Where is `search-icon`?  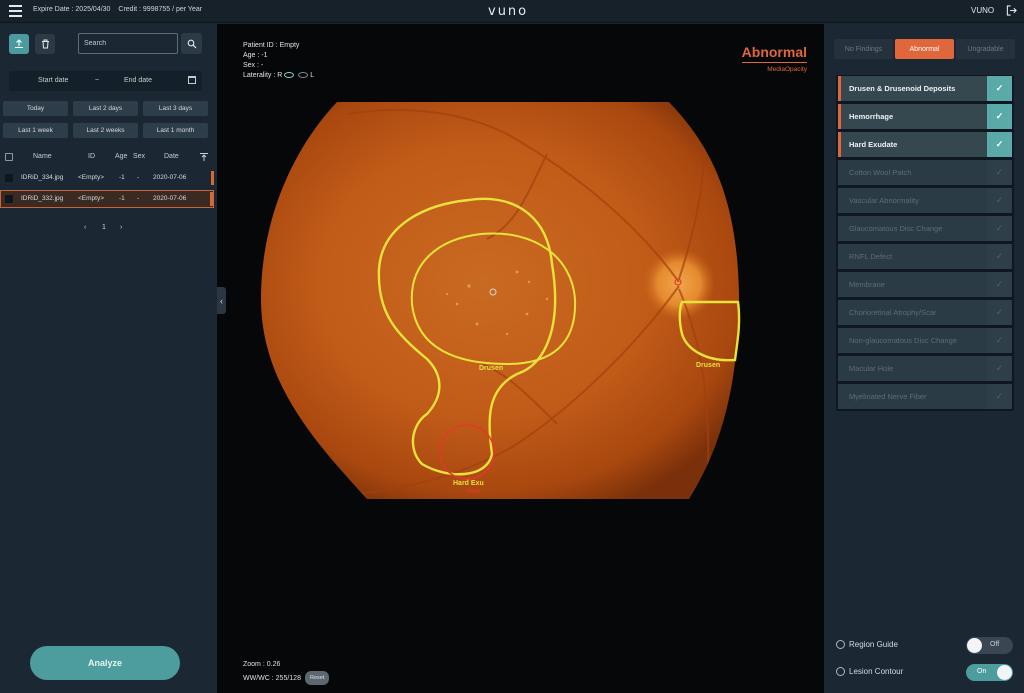
search-icon is located at coordinates (191, 43).